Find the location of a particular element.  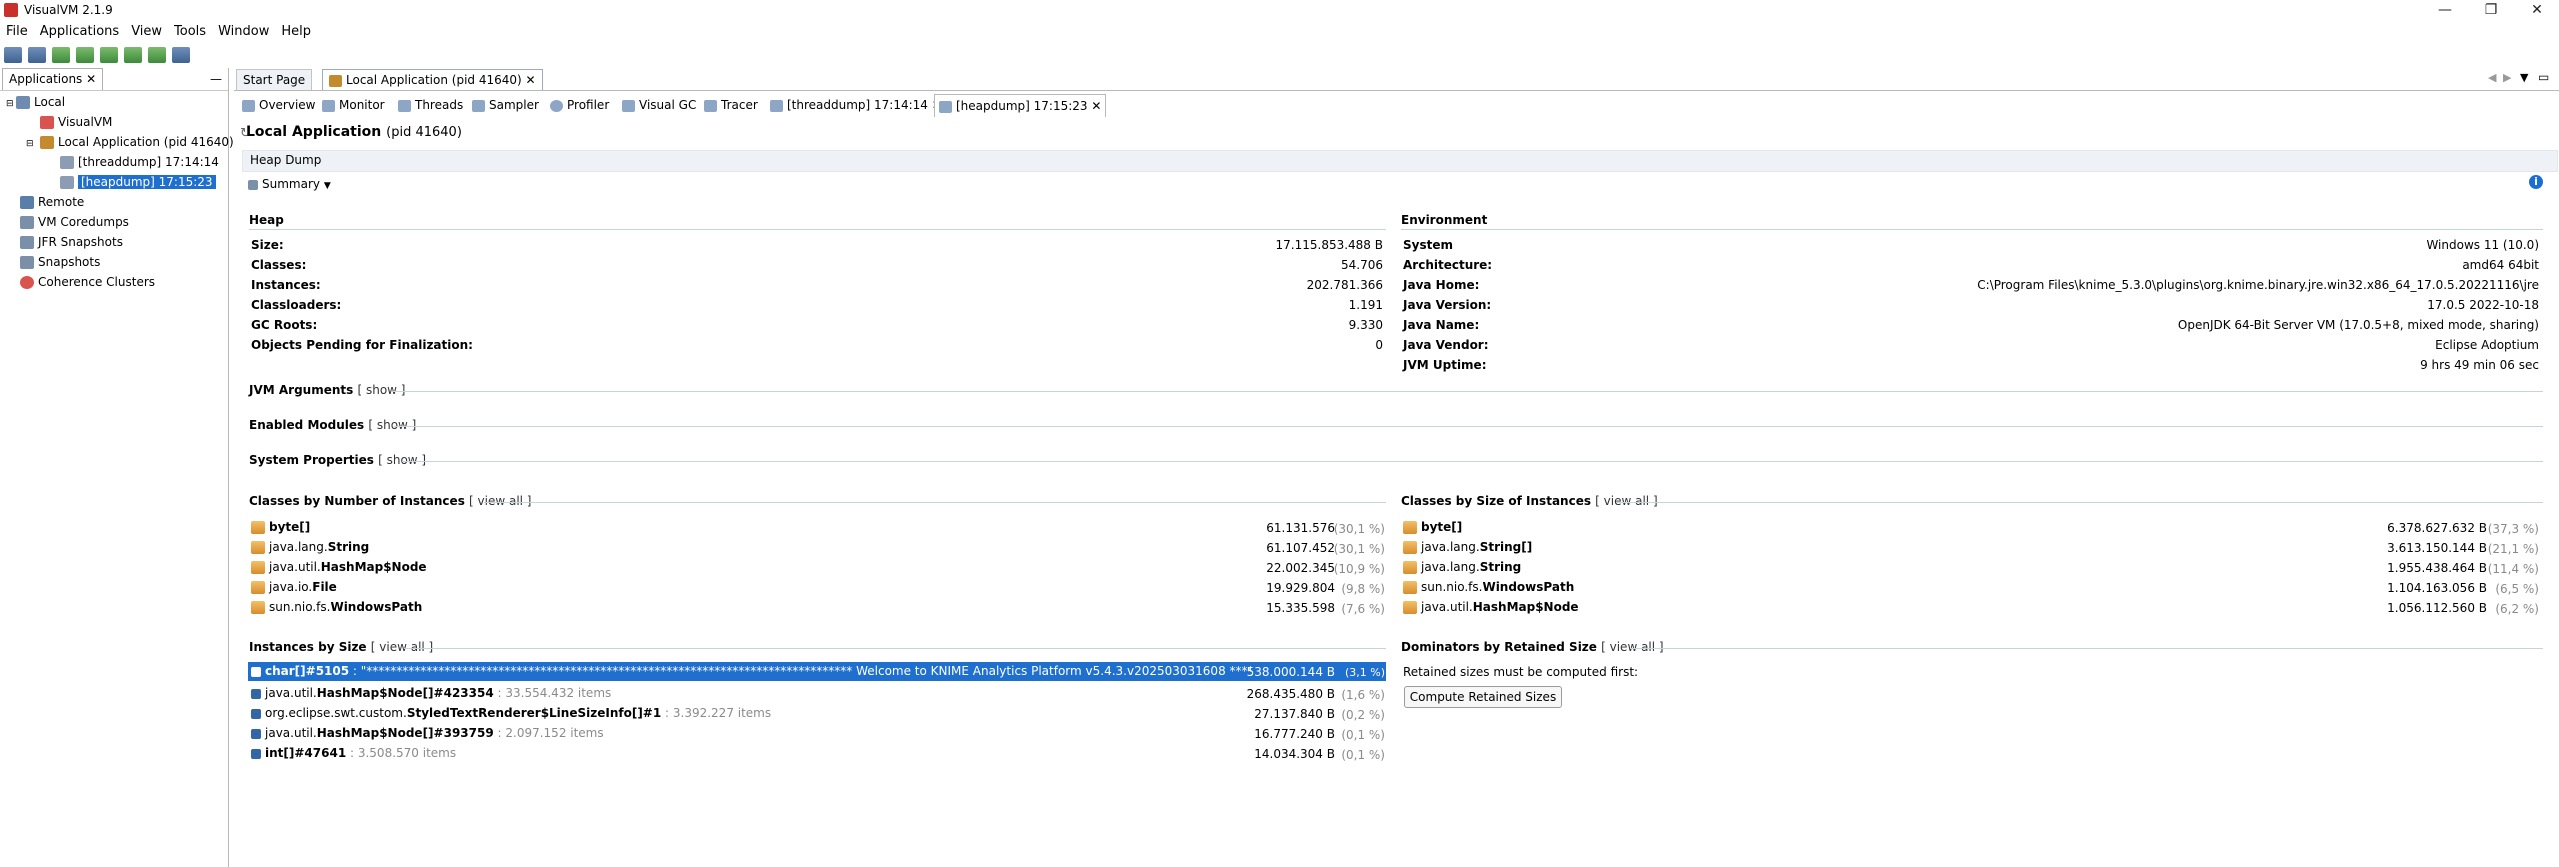

tree-item-vm-coredumps: VM Coredumps is located at coordinates (116, 222).